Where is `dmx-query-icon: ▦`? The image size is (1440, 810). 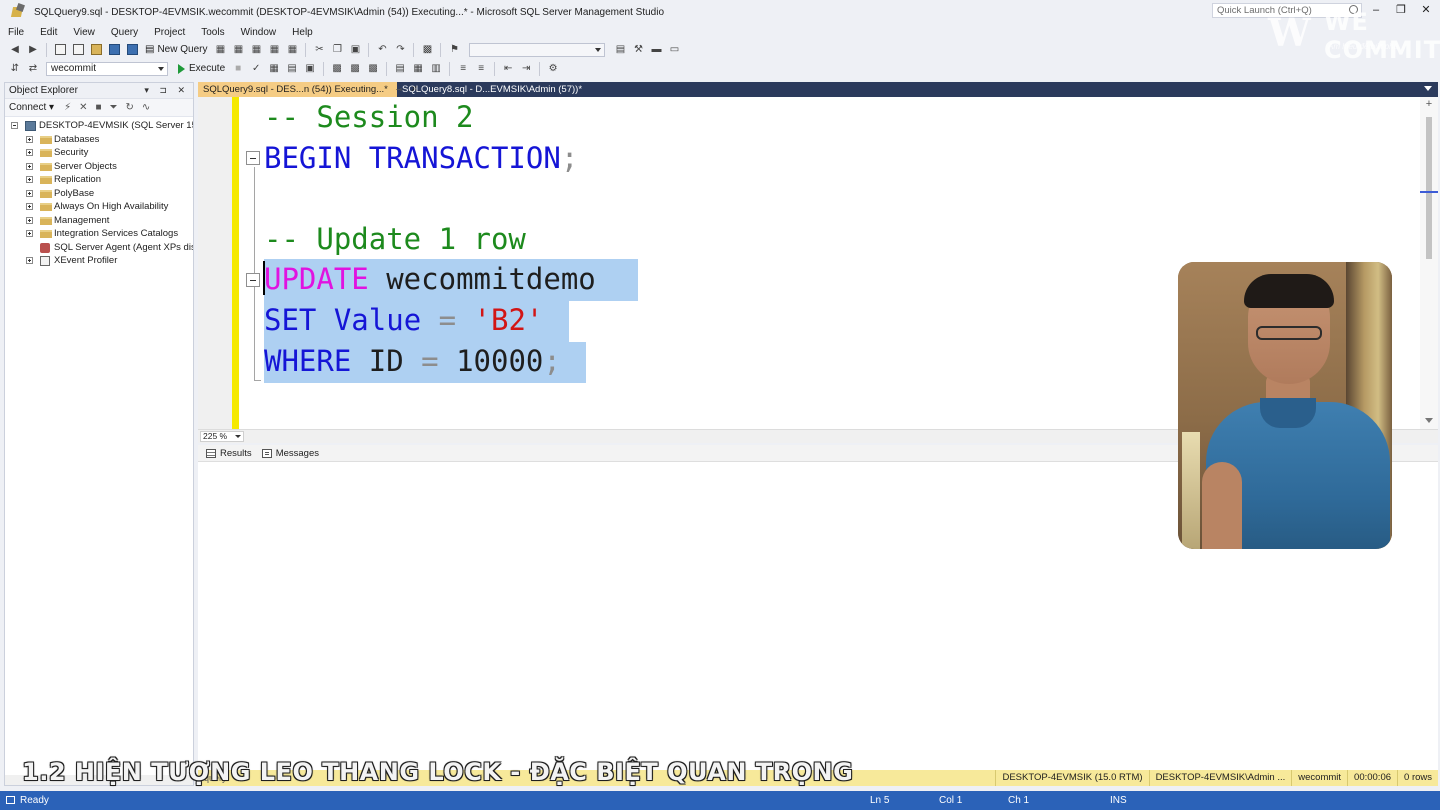
dmx-query-icon: ▦ is located at coordinates (256, 50).